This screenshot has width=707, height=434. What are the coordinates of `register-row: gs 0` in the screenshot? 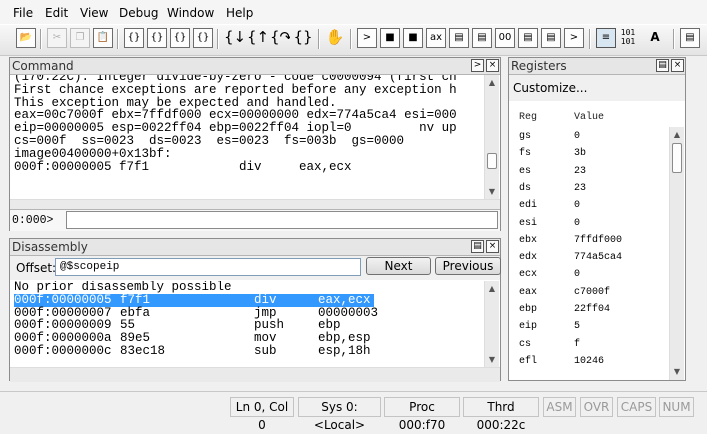 It's located at (591, 136).